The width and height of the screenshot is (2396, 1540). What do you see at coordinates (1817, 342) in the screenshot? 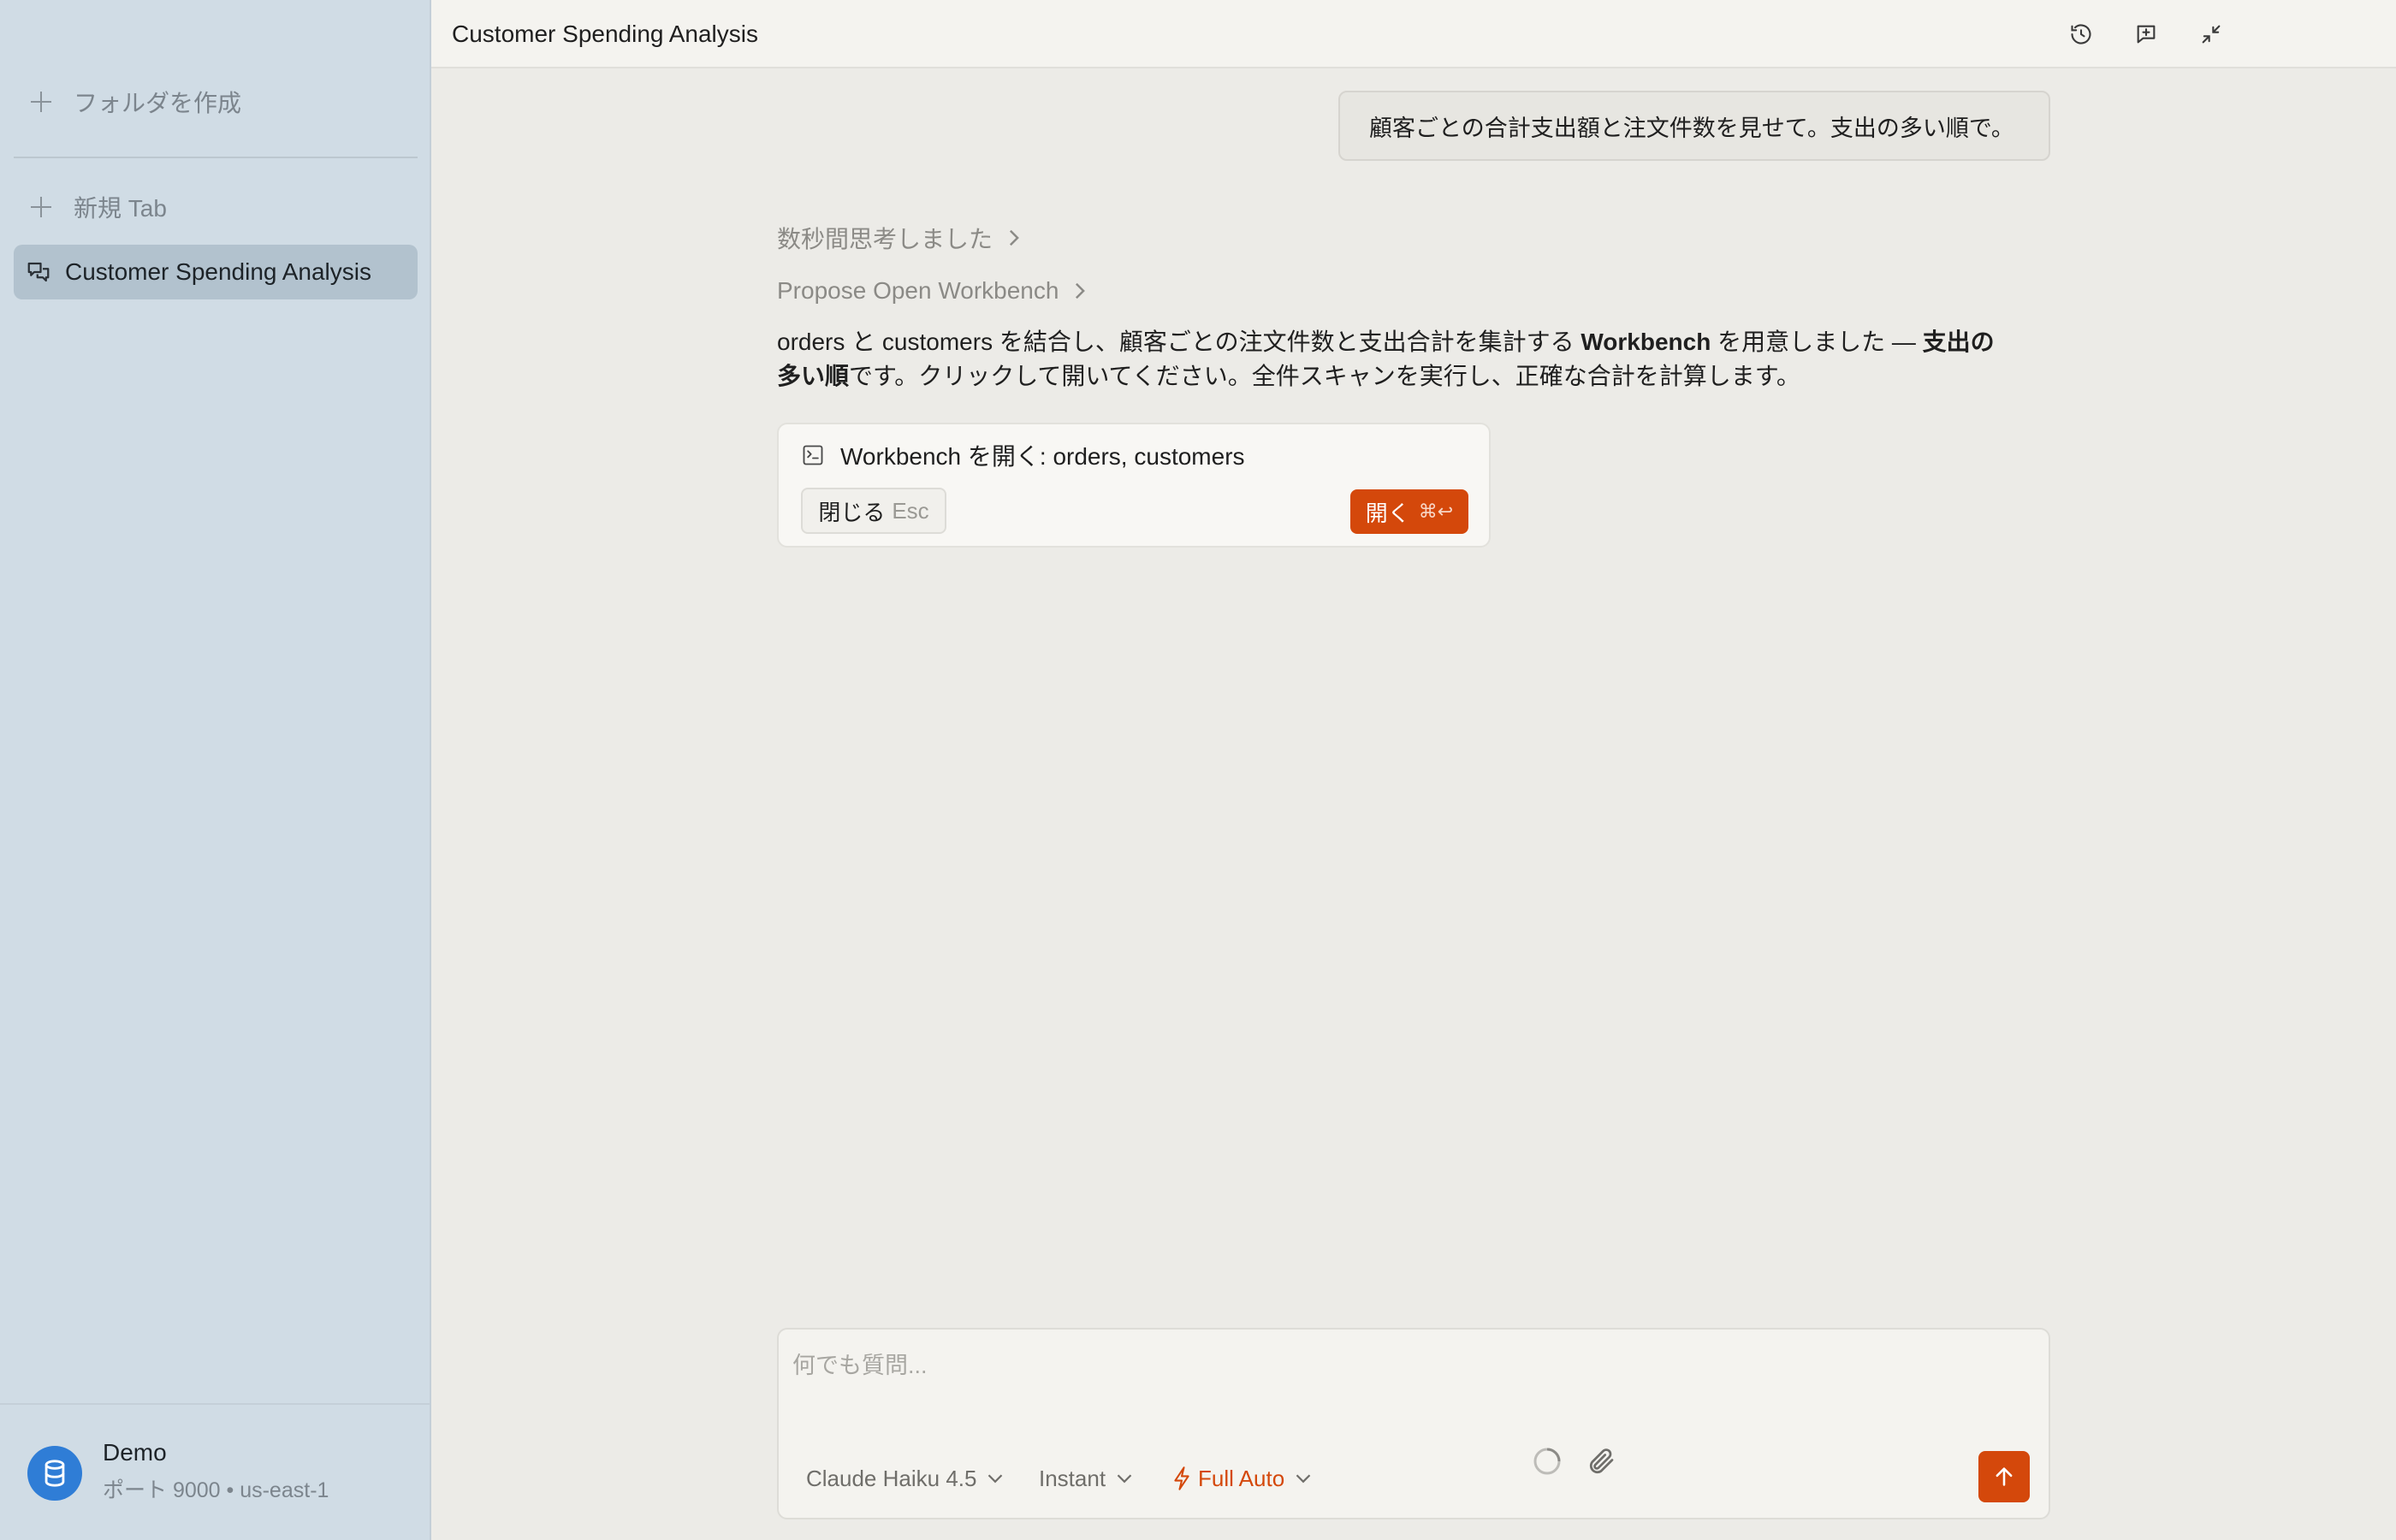
I see `answer-text: を用意しました —` at bounding box center [1817, 342].